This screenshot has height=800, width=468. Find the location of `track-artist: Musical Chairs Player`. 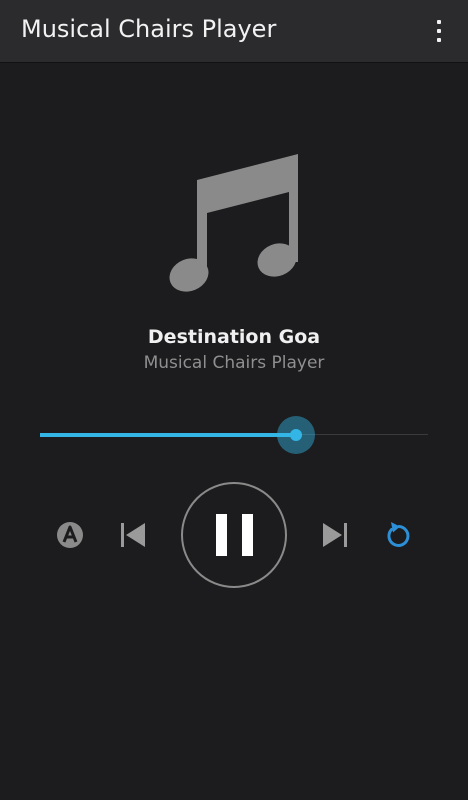

track-artist: Musical Chairs Player is located at coordinates (234, 363).